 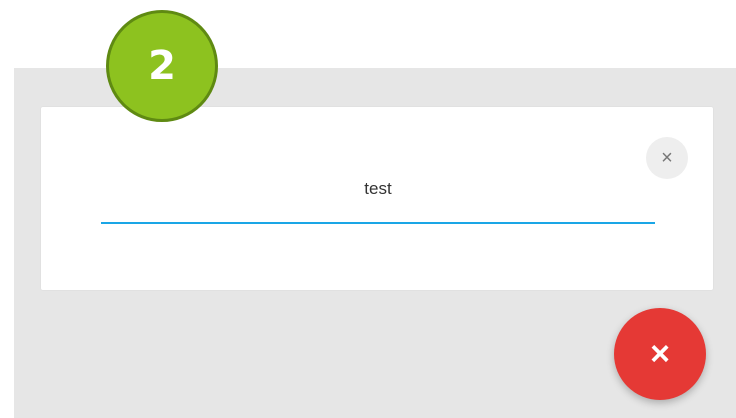 I want to click on text-input-value: test, so click(x=378, y=189).